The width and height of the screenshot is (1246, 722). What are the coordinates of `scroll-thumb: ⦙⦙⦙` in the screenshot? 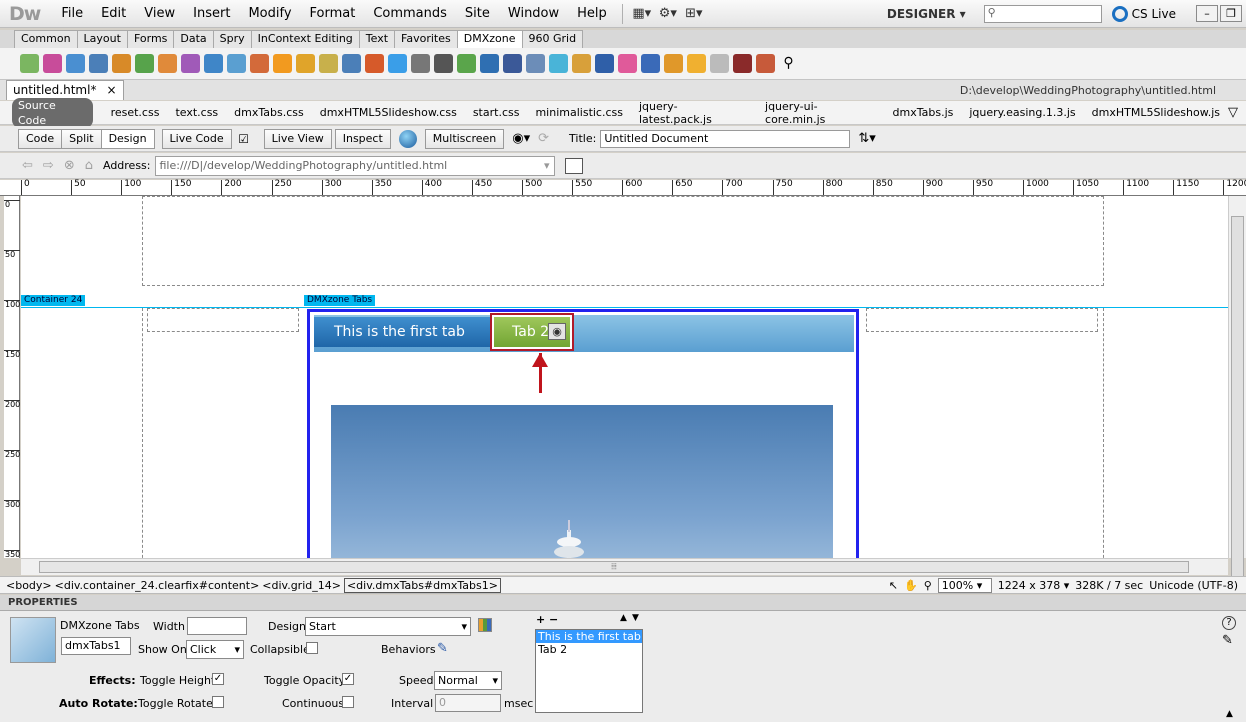 It's located at (614, 567).